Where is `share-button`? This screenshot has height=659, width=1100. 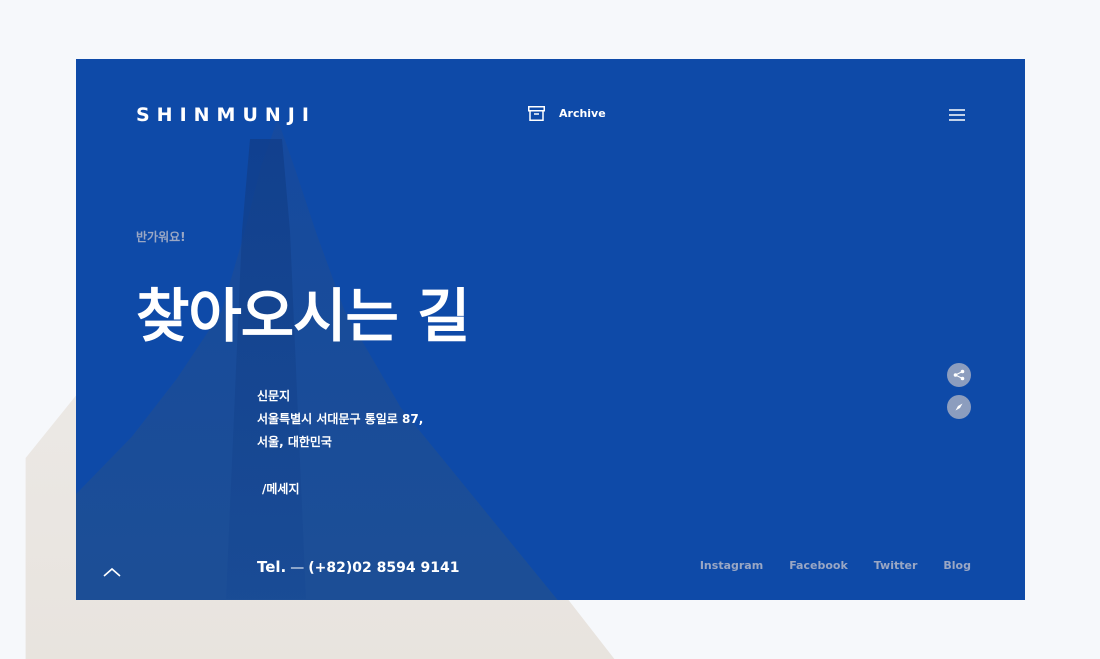 share-button is located at coordinates (959, 375).